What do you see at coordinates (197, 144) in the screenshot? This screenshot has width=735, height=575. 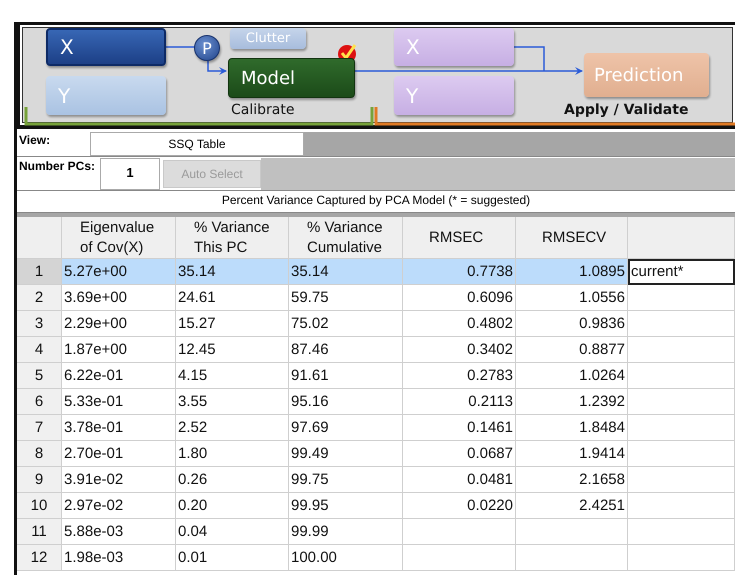 I see `view-dropdown: SSQ Table` at bounding box center [197, 144].